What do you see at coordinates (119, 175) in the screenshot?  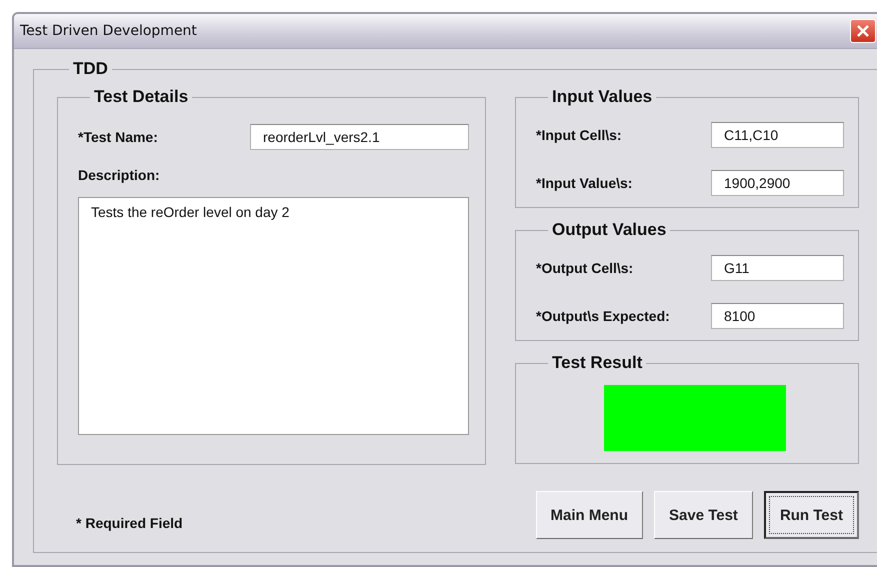 I see `field-label: Description:` at bounding box center [119, 175].